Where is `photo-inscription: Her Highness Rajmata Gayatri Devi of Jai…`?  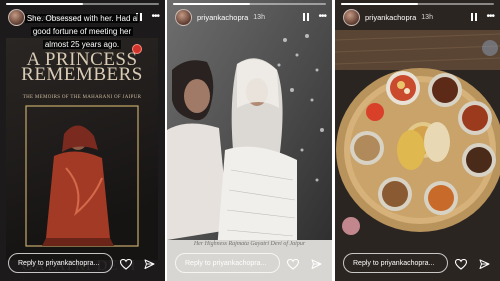 photo-inscription: Her Highness Rajmata Gayatri Devi of Jai… is located at coordinates (249, 244).